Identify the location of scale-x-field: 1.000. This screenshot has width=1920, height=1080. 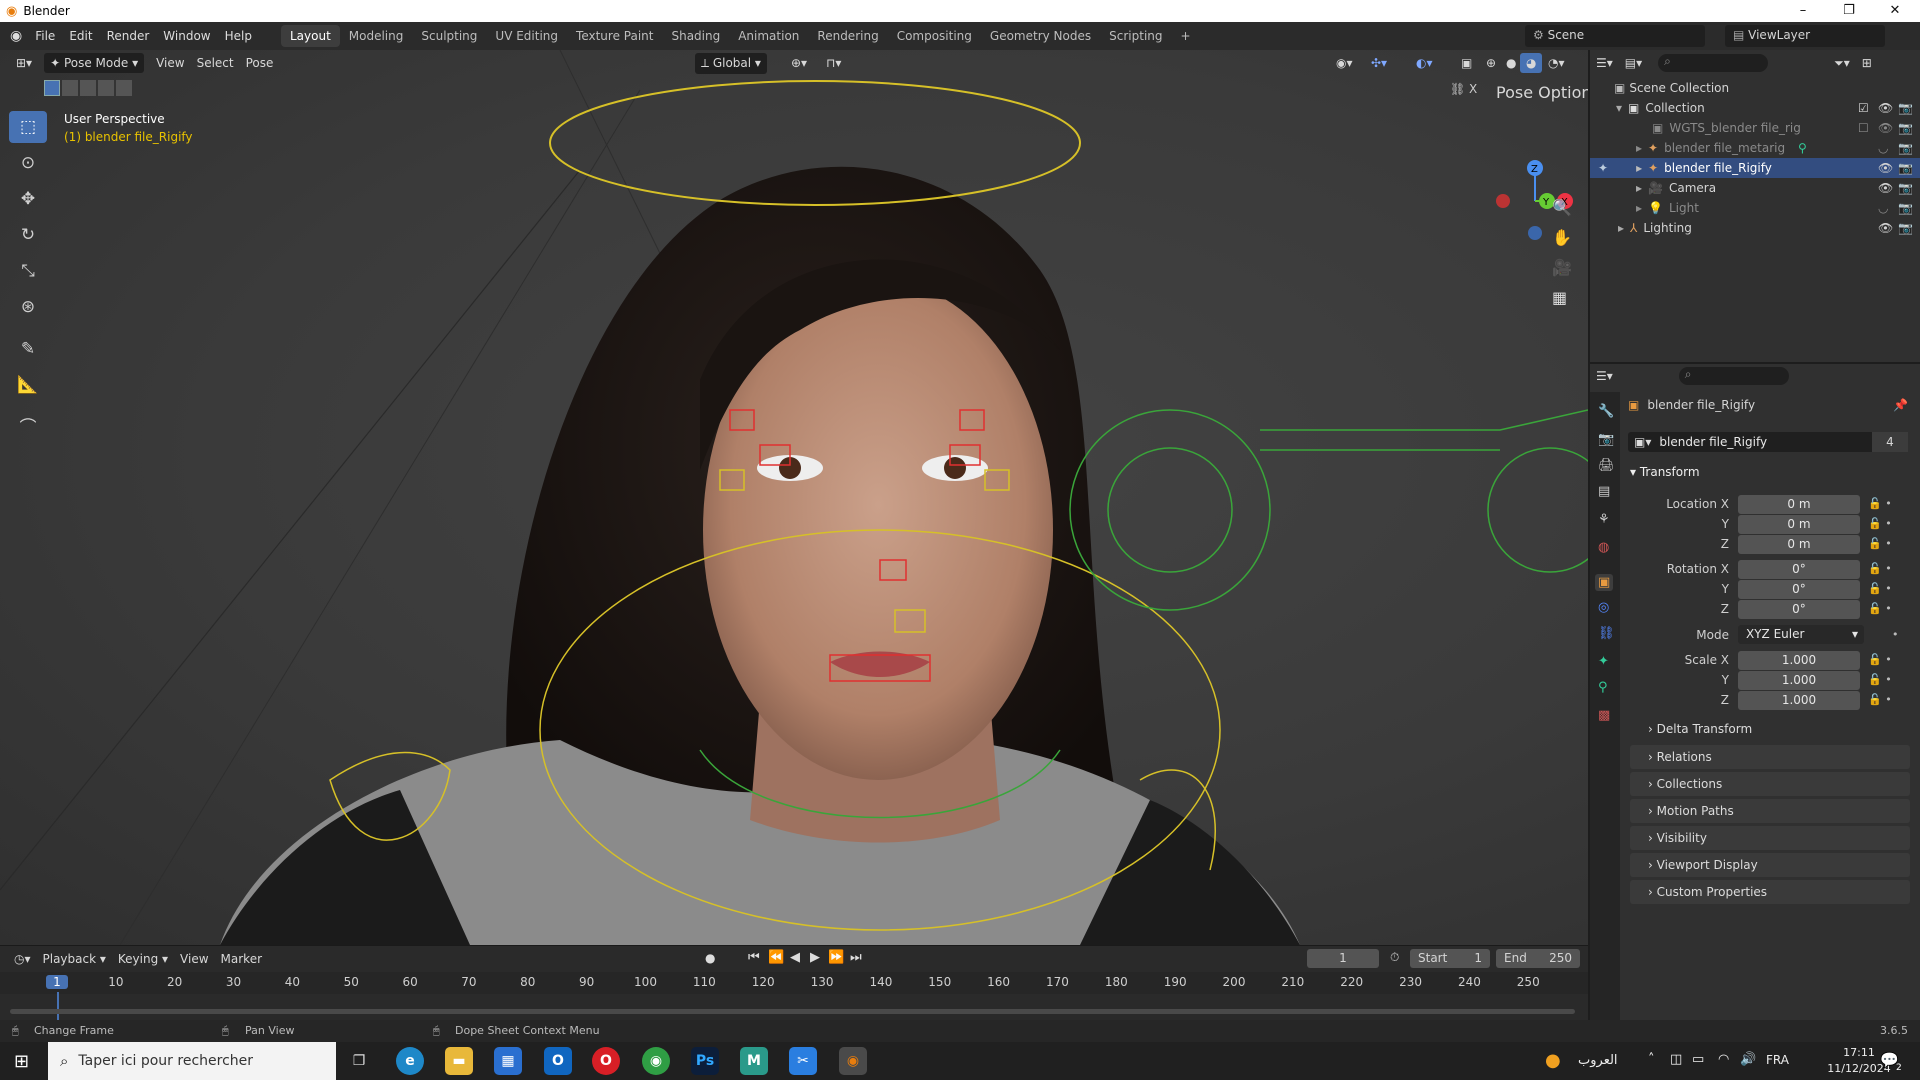
(1799, 660).